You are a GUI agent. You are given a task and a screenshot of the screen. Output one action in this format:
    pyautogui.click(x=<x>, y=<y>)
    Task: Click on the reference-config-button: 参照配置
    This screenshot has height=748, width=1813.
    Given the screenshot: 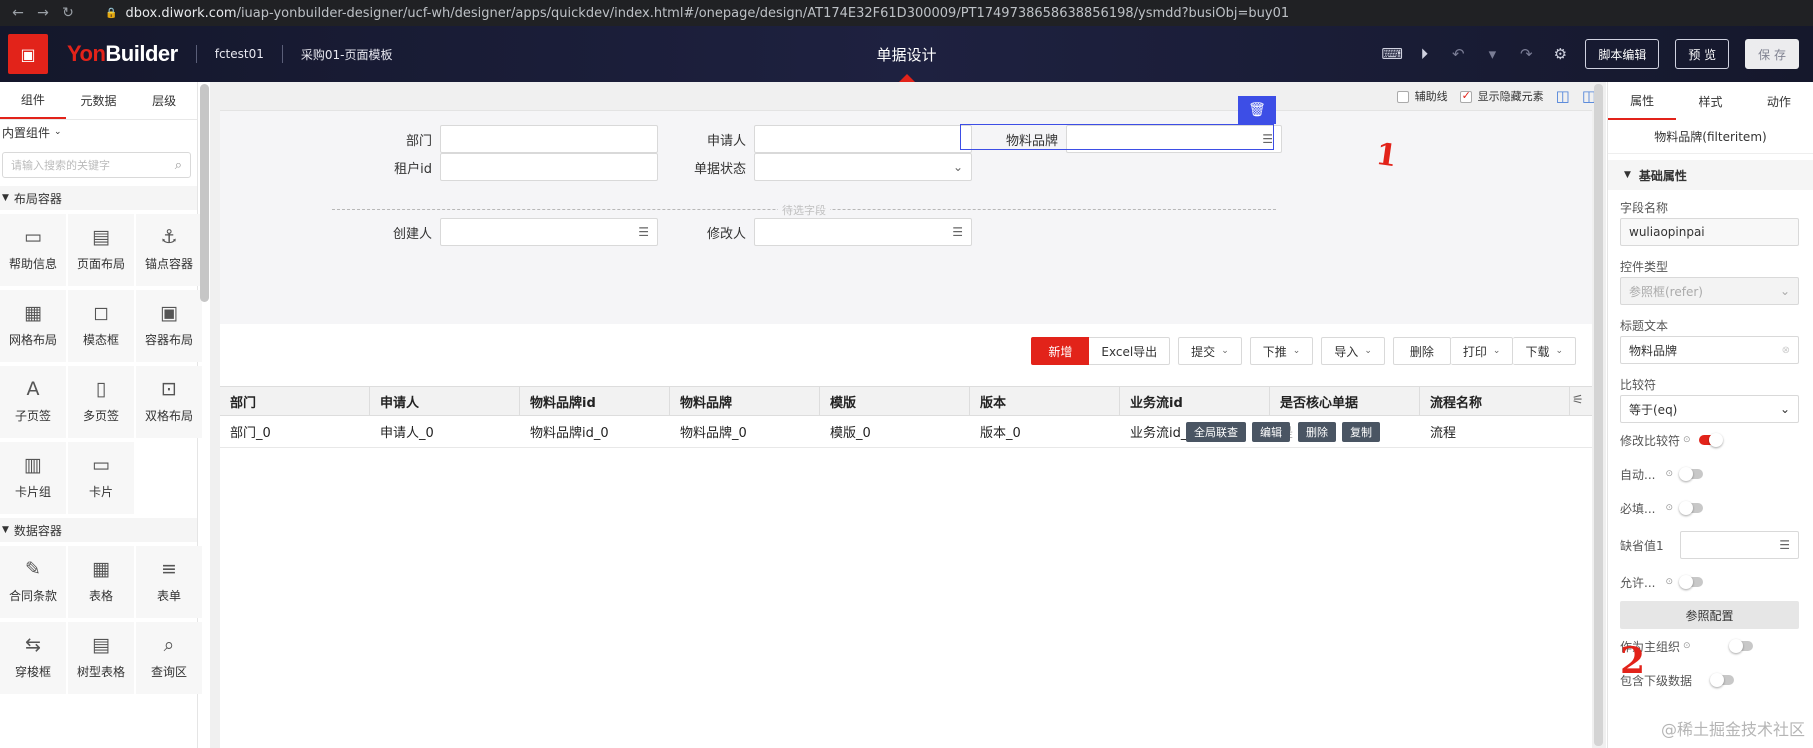 What is the action you would take?
    pyautogui.click(x=1709, y=615)
    